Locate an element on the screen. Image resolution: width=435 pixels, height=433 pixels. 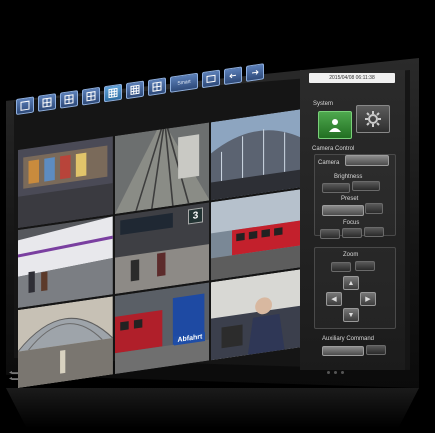
camera-label: Camera is located at coordinates (329, 163).